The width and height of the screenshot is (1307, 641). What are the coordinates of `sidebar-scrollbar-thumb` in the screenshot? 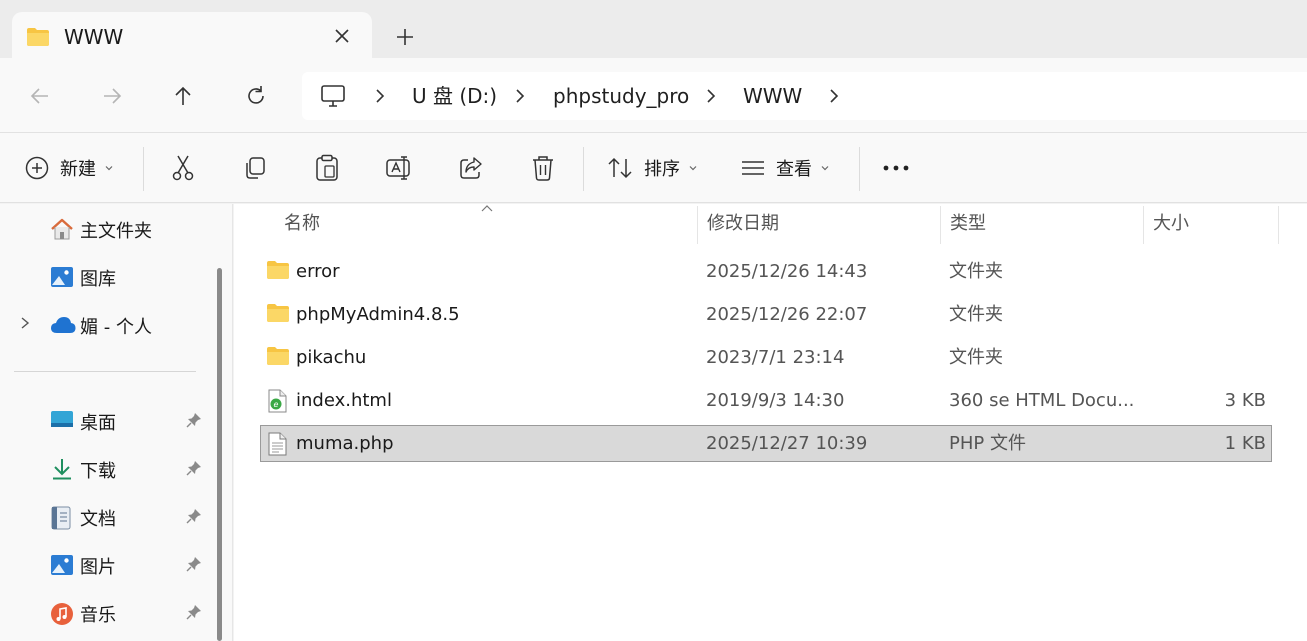 It's located at (219, 454).